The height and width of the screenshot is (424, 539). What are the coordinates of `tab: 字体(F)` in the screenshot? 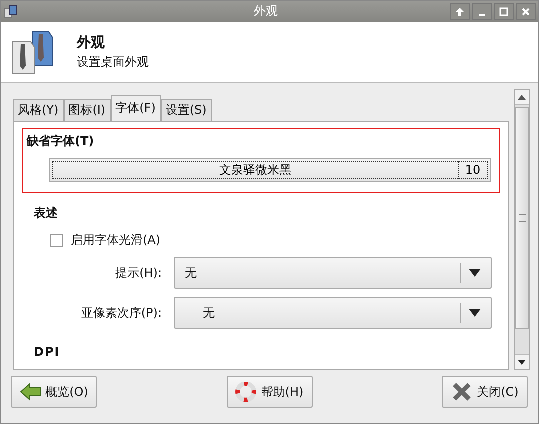 It's located at (135, 108).